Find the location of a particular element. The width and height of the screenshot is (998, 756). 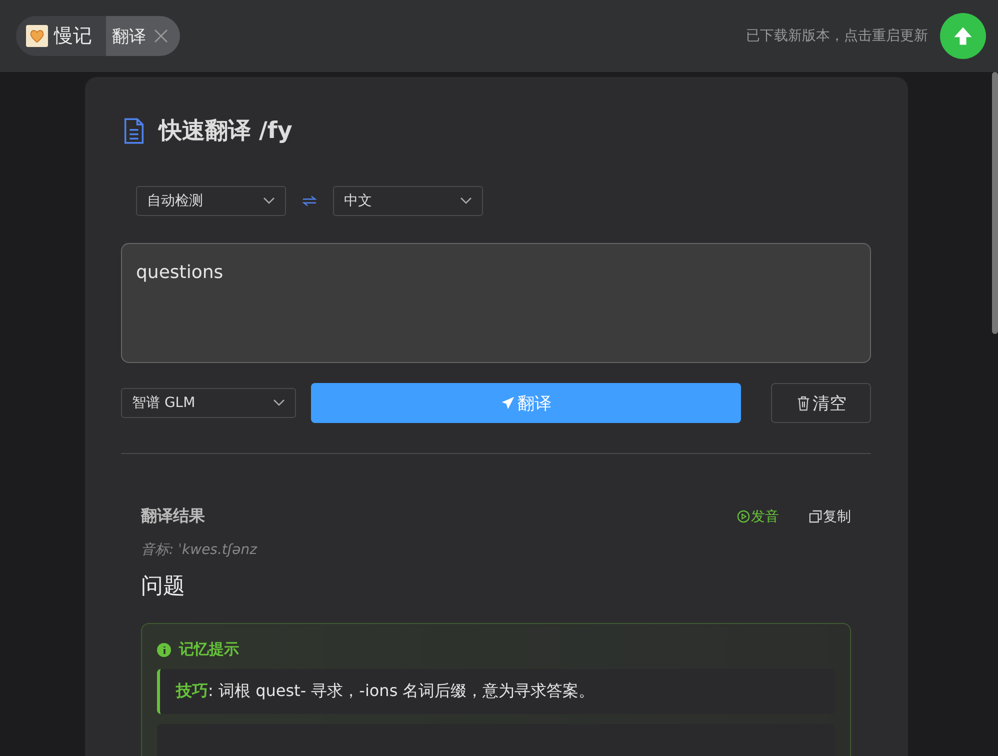

target-language-select: 中文 is located at coordinates (408, 201).